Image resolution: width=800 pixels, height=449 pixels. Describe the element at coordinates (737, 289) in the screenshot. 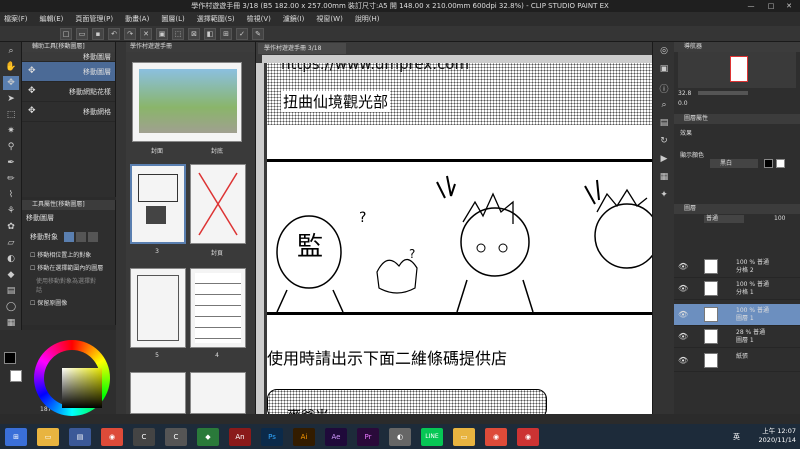

I see `layer-row: 👁 100 % 普通 分格 1` at that location.